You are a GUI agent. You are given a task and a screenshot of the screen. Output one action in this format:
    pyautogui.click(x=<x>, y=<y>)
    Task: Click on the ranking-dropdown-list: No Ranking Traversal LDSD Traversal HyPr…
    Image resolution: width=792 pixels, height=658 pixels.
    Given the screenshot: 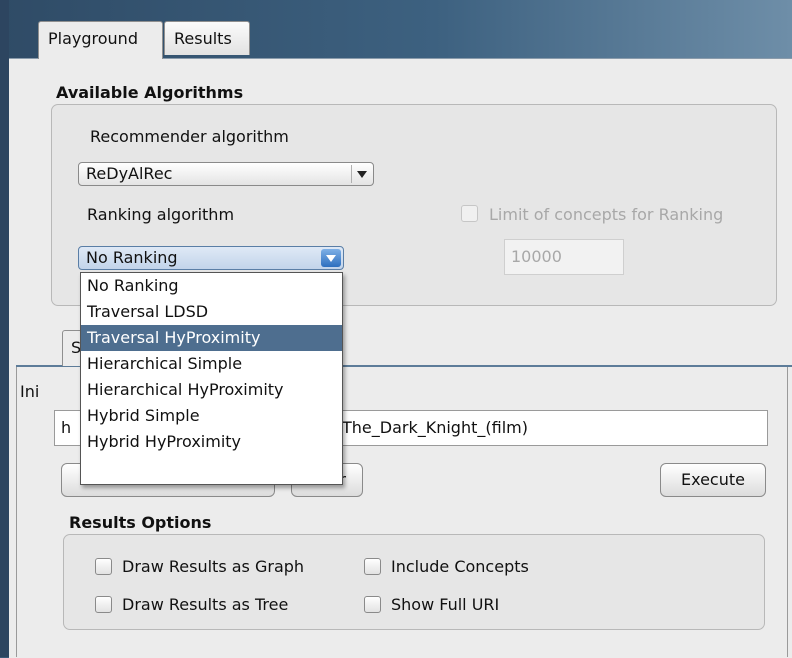 What is the action you would take?
    pyautogui.click(x=211, y=378)
    